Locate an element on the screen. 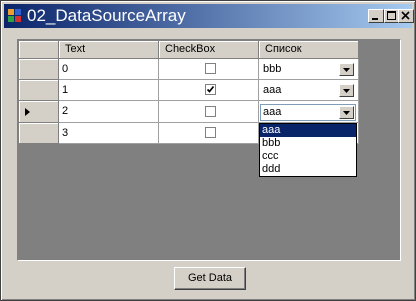 This screenshot has width=416, height=301. text-cell: 3 is located at coordinates (109, 133).